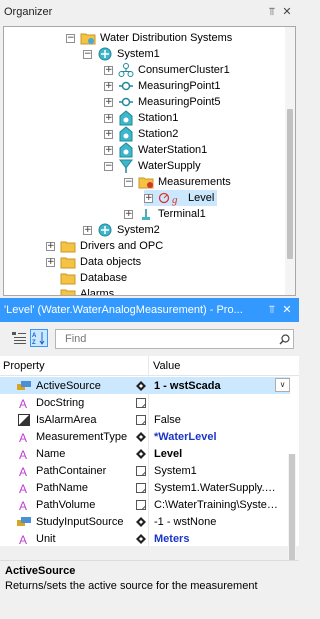 Image resolution: width=320 pixels, height=619 pixels. I want to click on tree-node-consumercluster1: + ConsumerCluster1, so click(167, 70).